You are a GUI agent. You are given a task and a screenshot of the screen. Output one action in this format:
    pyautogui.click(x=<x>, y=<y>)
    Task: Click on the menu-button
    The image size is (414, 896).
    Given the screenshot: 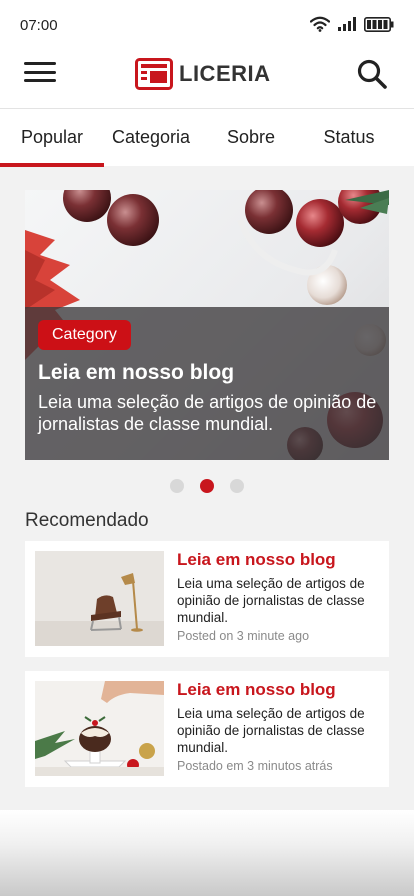 What is the action you would take?
    pyautogui.click(x=40, y=72)
    